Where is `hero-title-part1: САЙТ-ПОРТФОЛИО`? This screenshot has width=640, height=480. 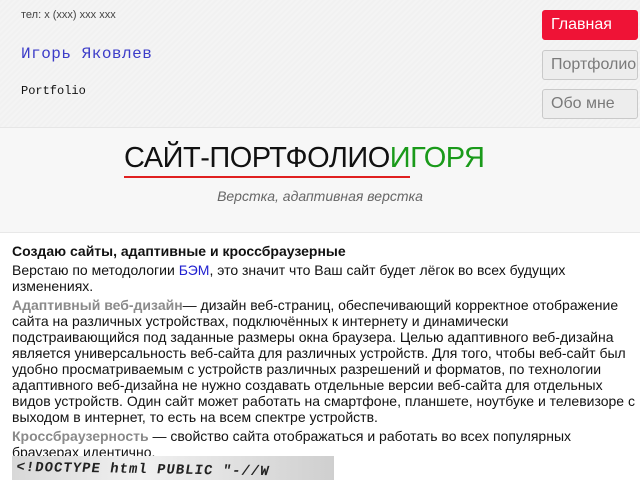 hero-title-part1: САЙТ-ПОРТФОЛИО is located at coordinates (257, 158).